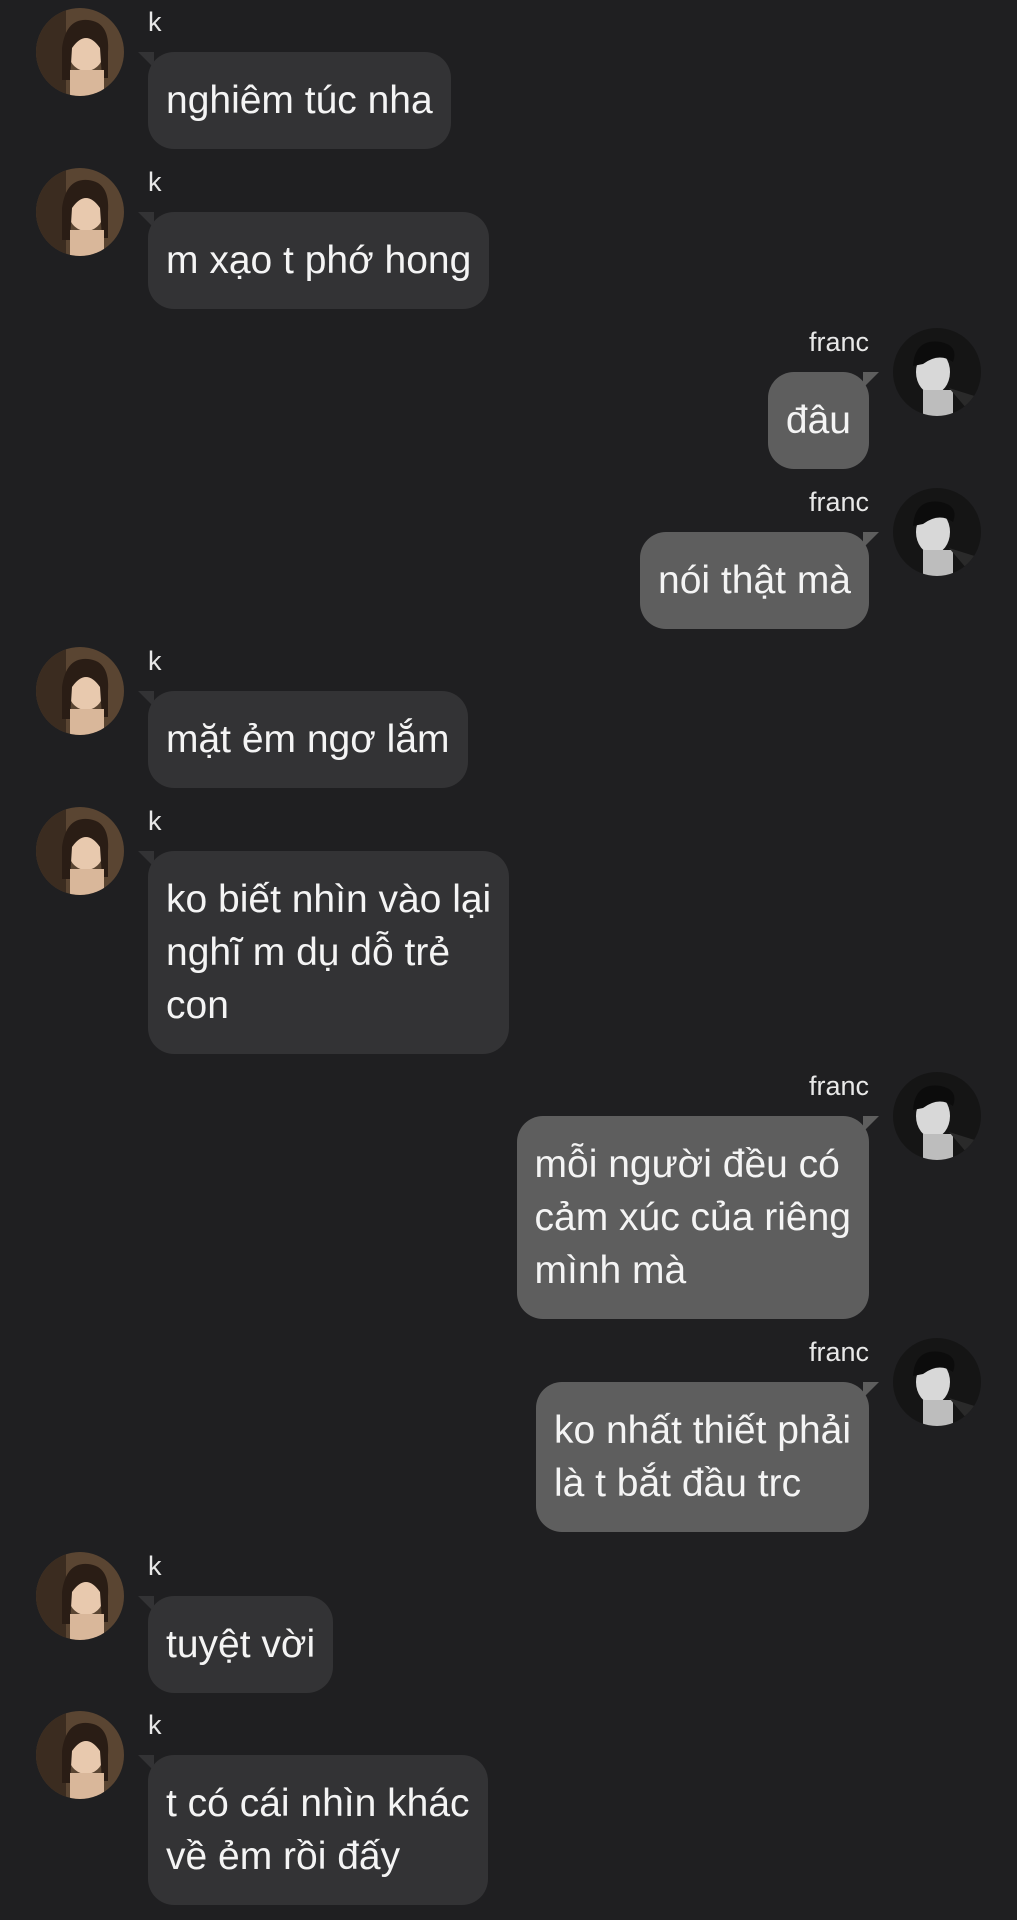 The width and height of the screenshot is (1017, 1920). Describe the element at coordinates (818, 420) in the screenshot. I see `message-bubble: đâu` at that location.